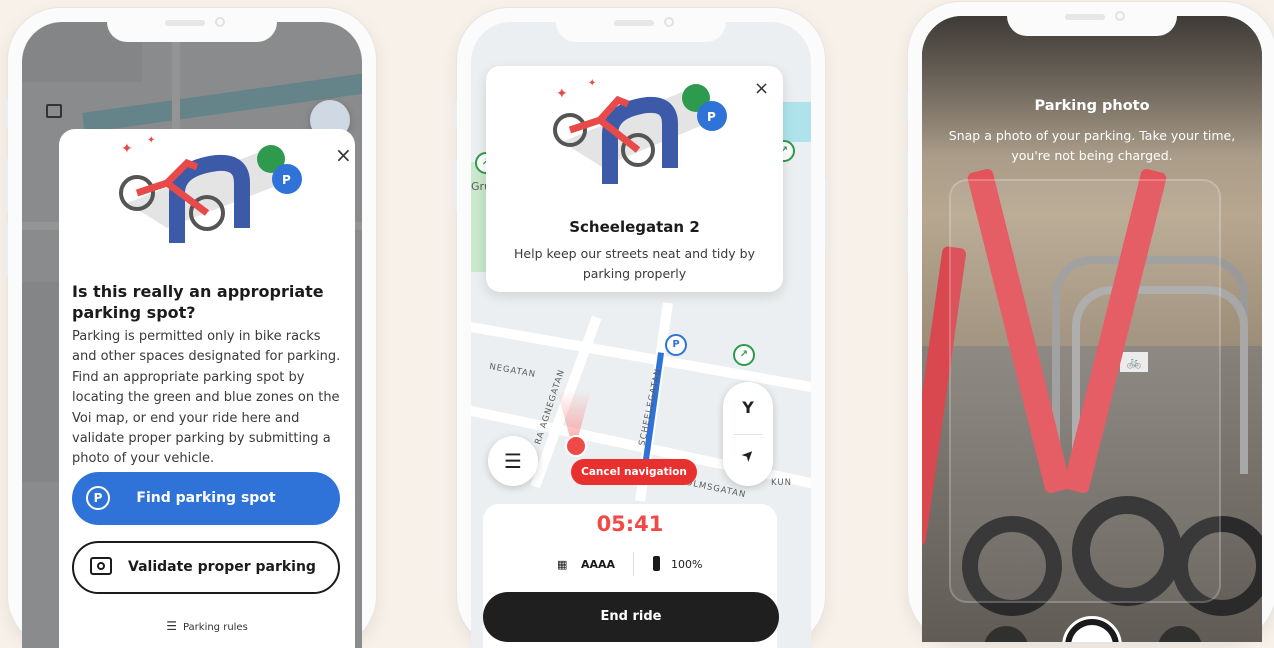 The image size is (1274, 648). What do you see at coordinates (676, 345) in the screenshot?
I see `parking-pin-icon: P` at bounding box center [676, 345].